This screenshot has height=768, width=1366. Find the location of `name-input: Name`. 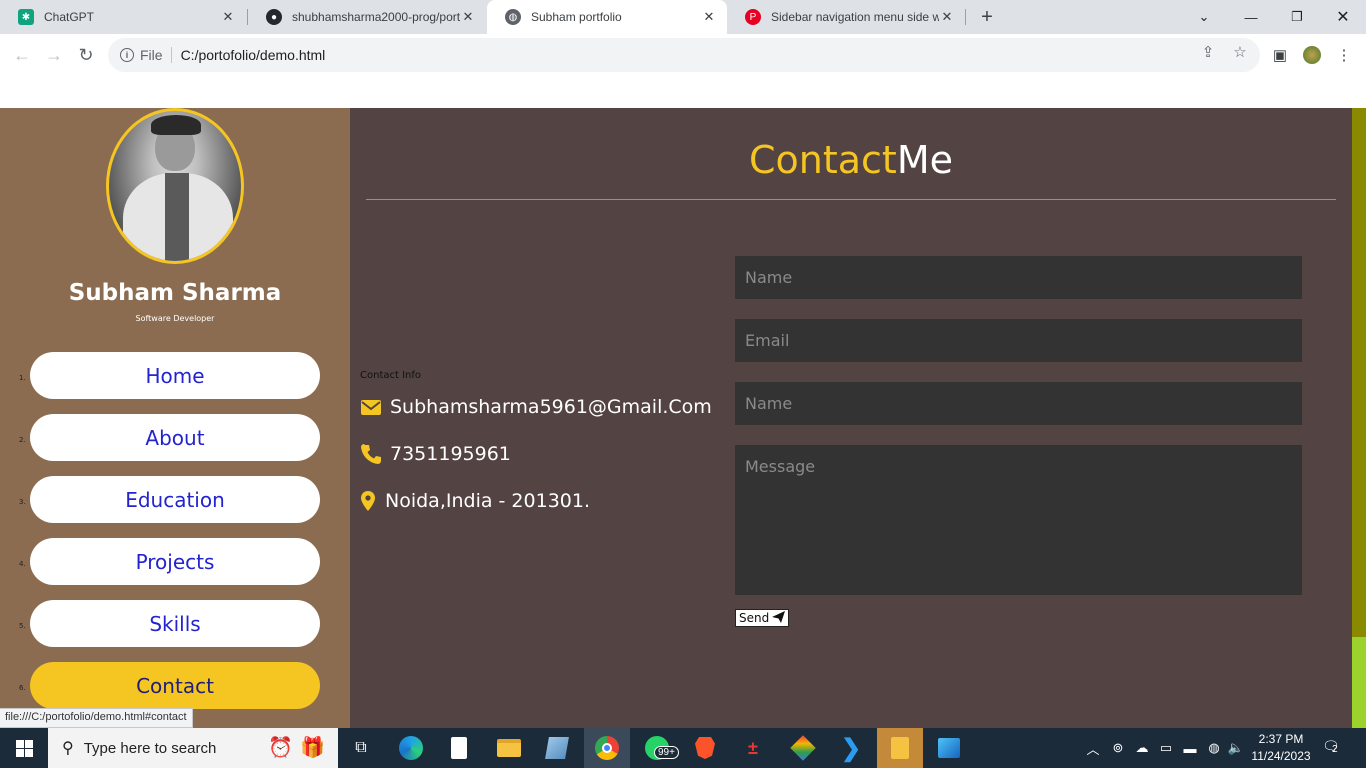

name-input: Name is located at coordinates (1018, 277).